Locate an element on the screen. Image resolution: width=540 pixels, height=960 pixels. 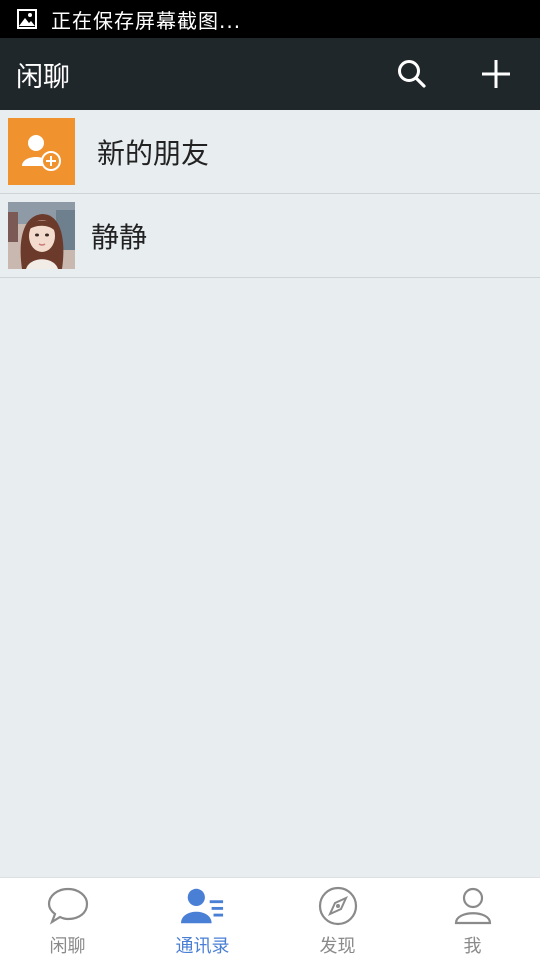
compass-icon is located at coordinates (338, 906).